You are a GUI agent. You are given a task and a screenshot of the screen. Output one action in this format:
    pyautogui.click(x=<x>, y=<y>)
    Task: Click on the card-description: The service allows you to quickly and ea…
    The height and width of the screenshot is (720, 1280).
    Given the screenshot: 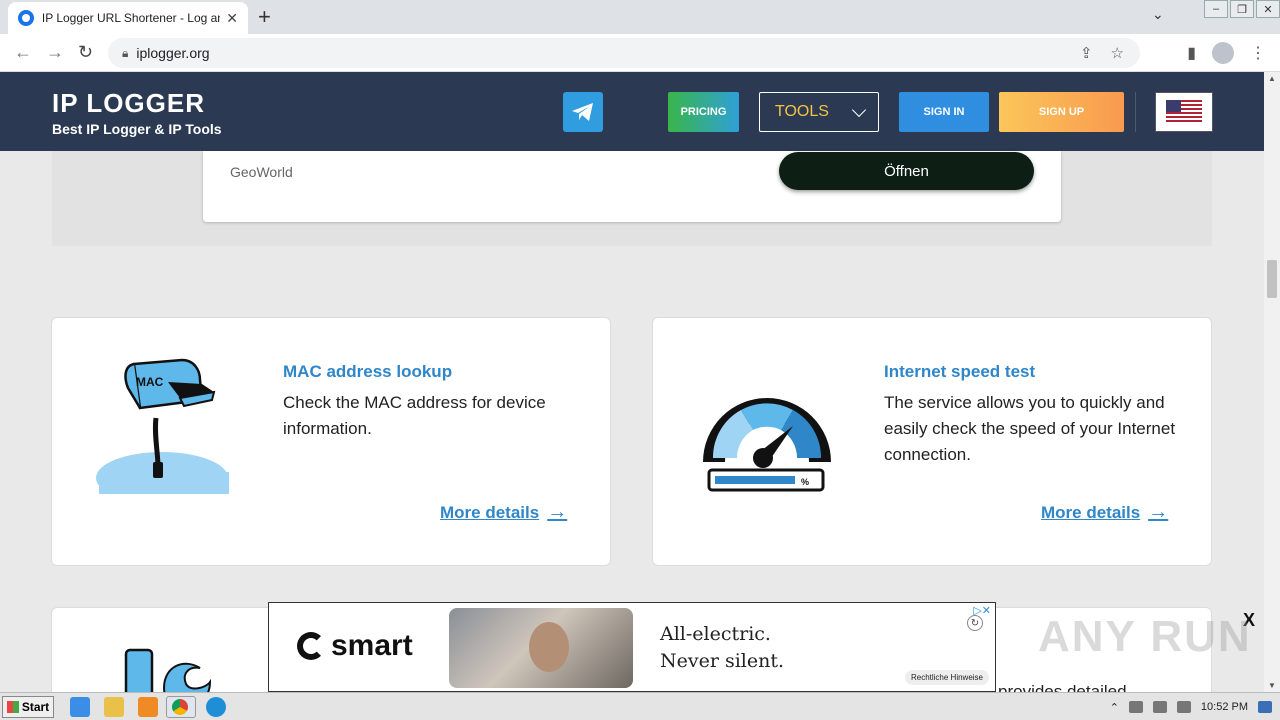 What is the action you would take?
    pyautogui.click(x=1030, y=428)
    